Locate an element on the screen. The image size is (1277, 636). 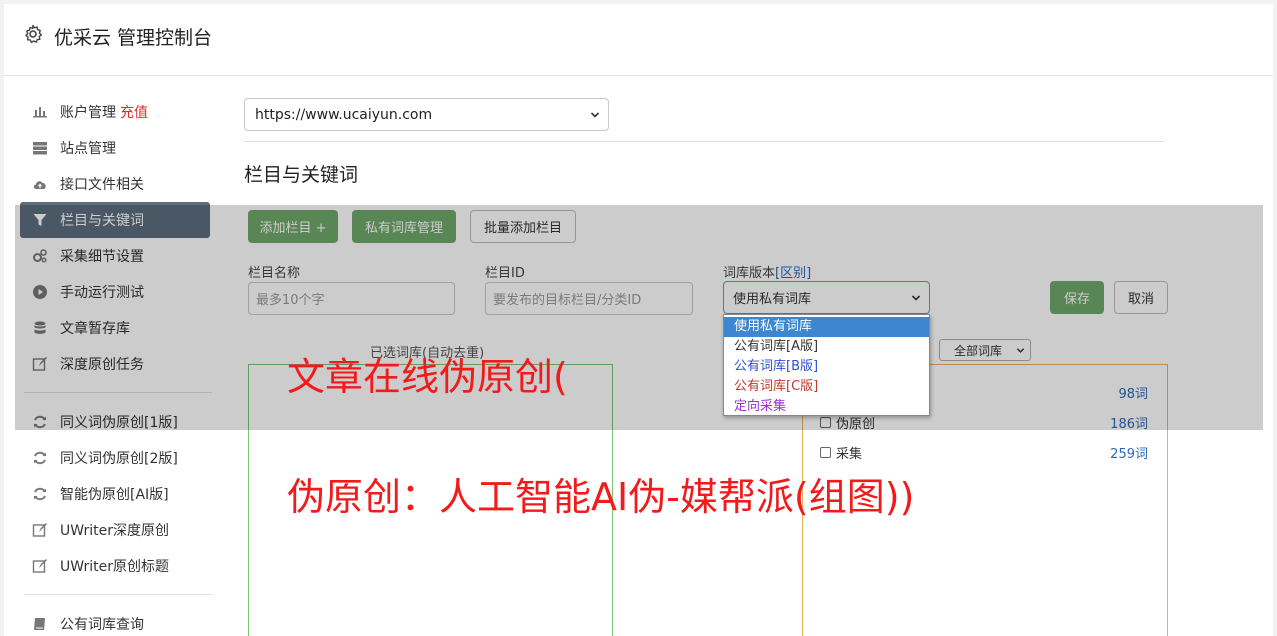
dropdown-option: 公有词库[A版] is located at coordinates (826, 347).